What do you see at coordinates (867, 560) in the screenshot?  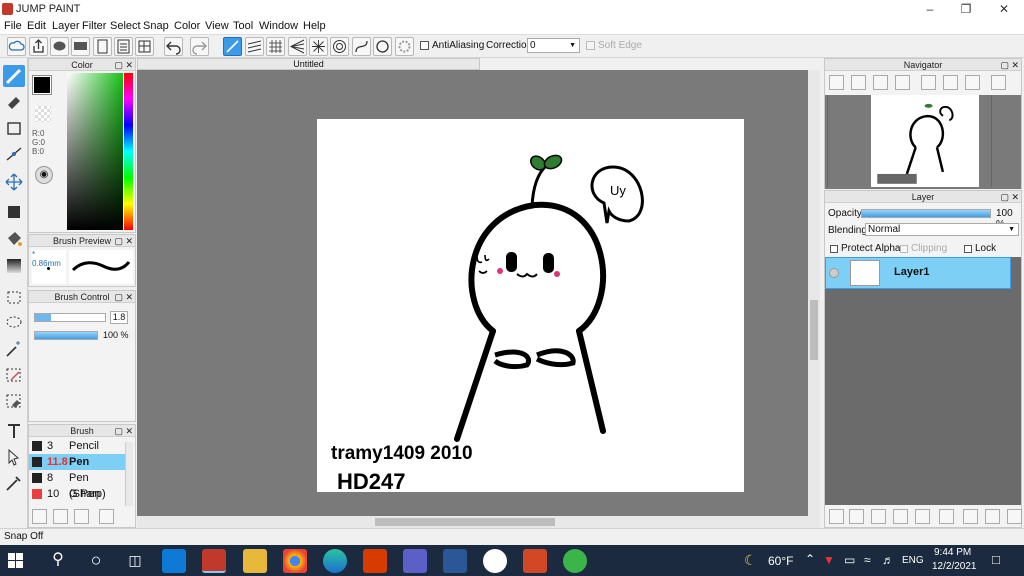 I see `wifi-icon: ≈` at bounding box center [867, 560].